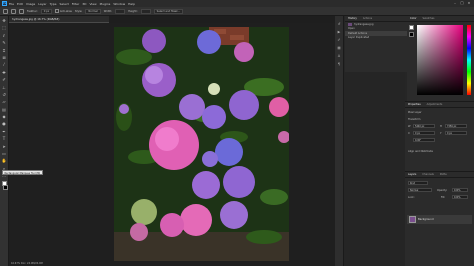 This screenshot has width=474, height=266. Describe the element at coordinates (131, 4) in the screenshot. I see `menu-help: Help` at that location.